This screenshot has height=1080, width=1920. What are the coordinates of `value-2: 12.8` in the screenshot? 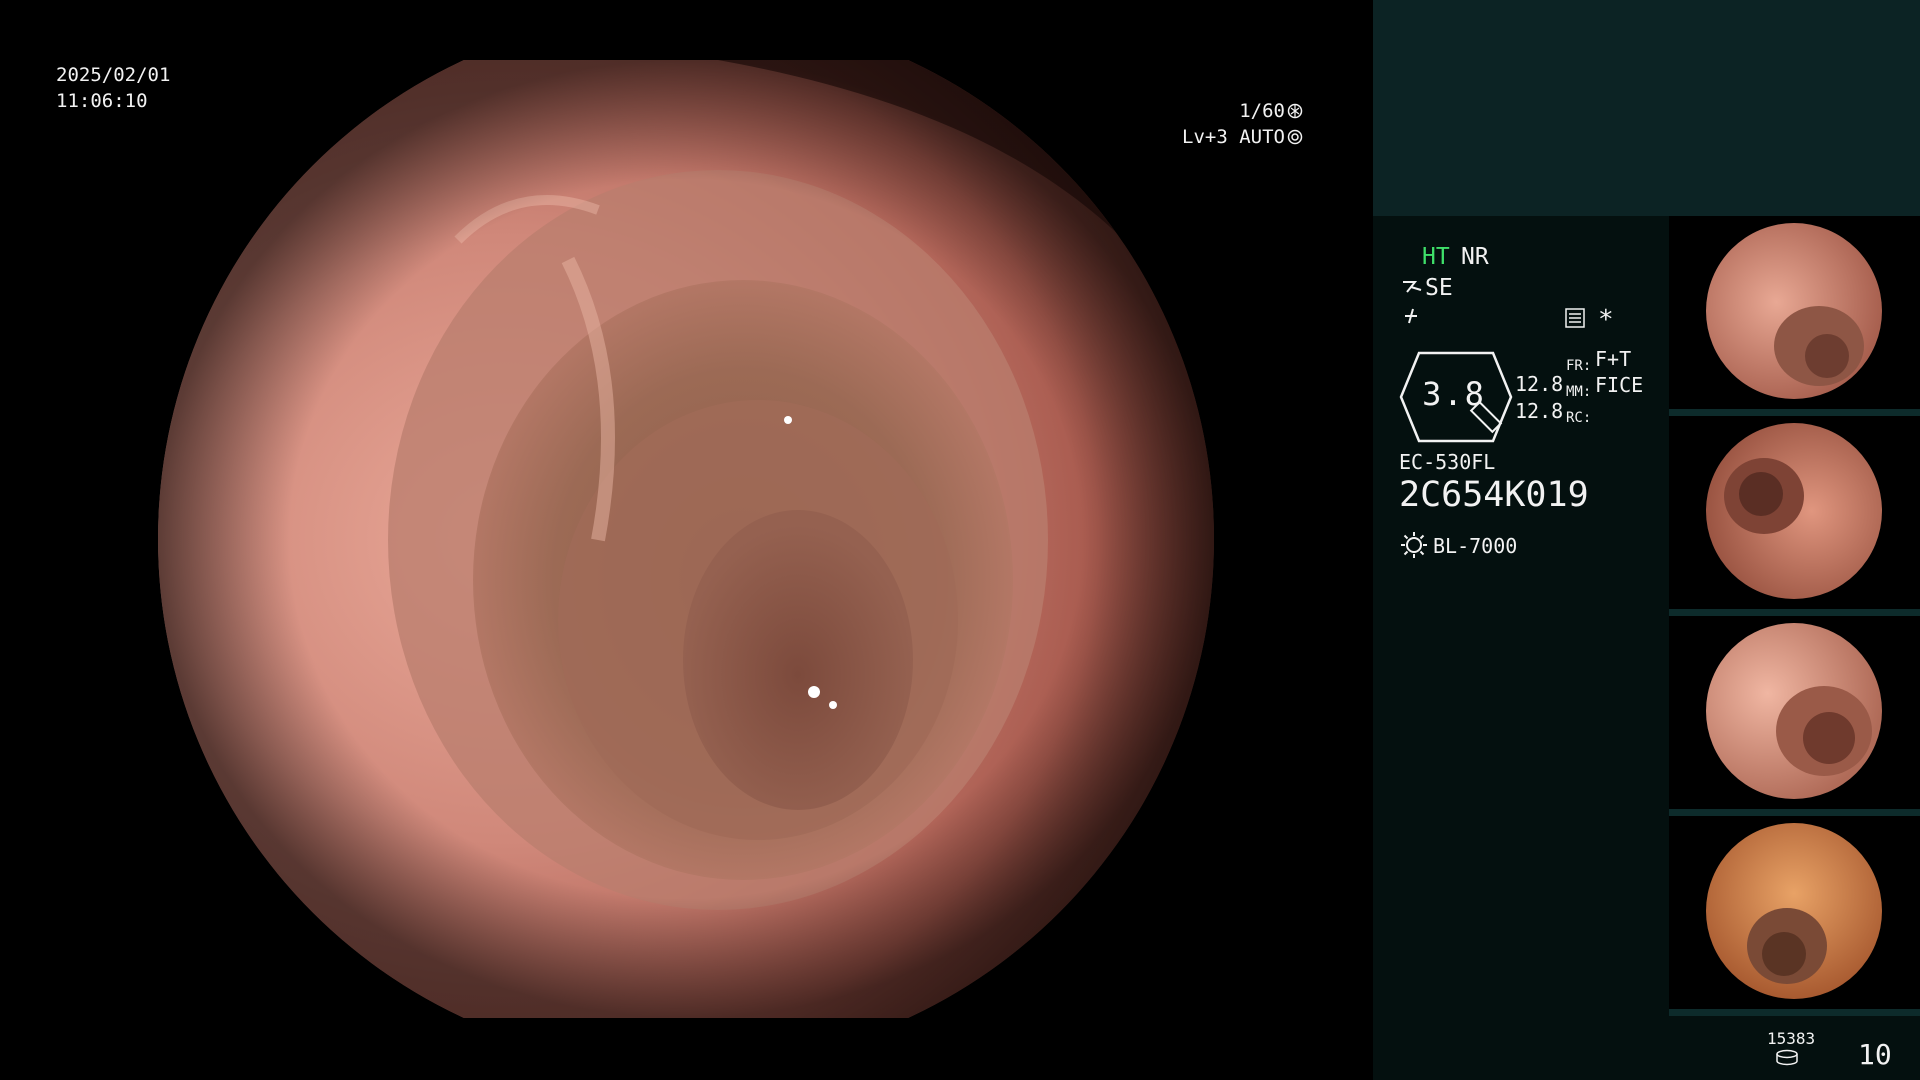 It's located at (1539, 411).